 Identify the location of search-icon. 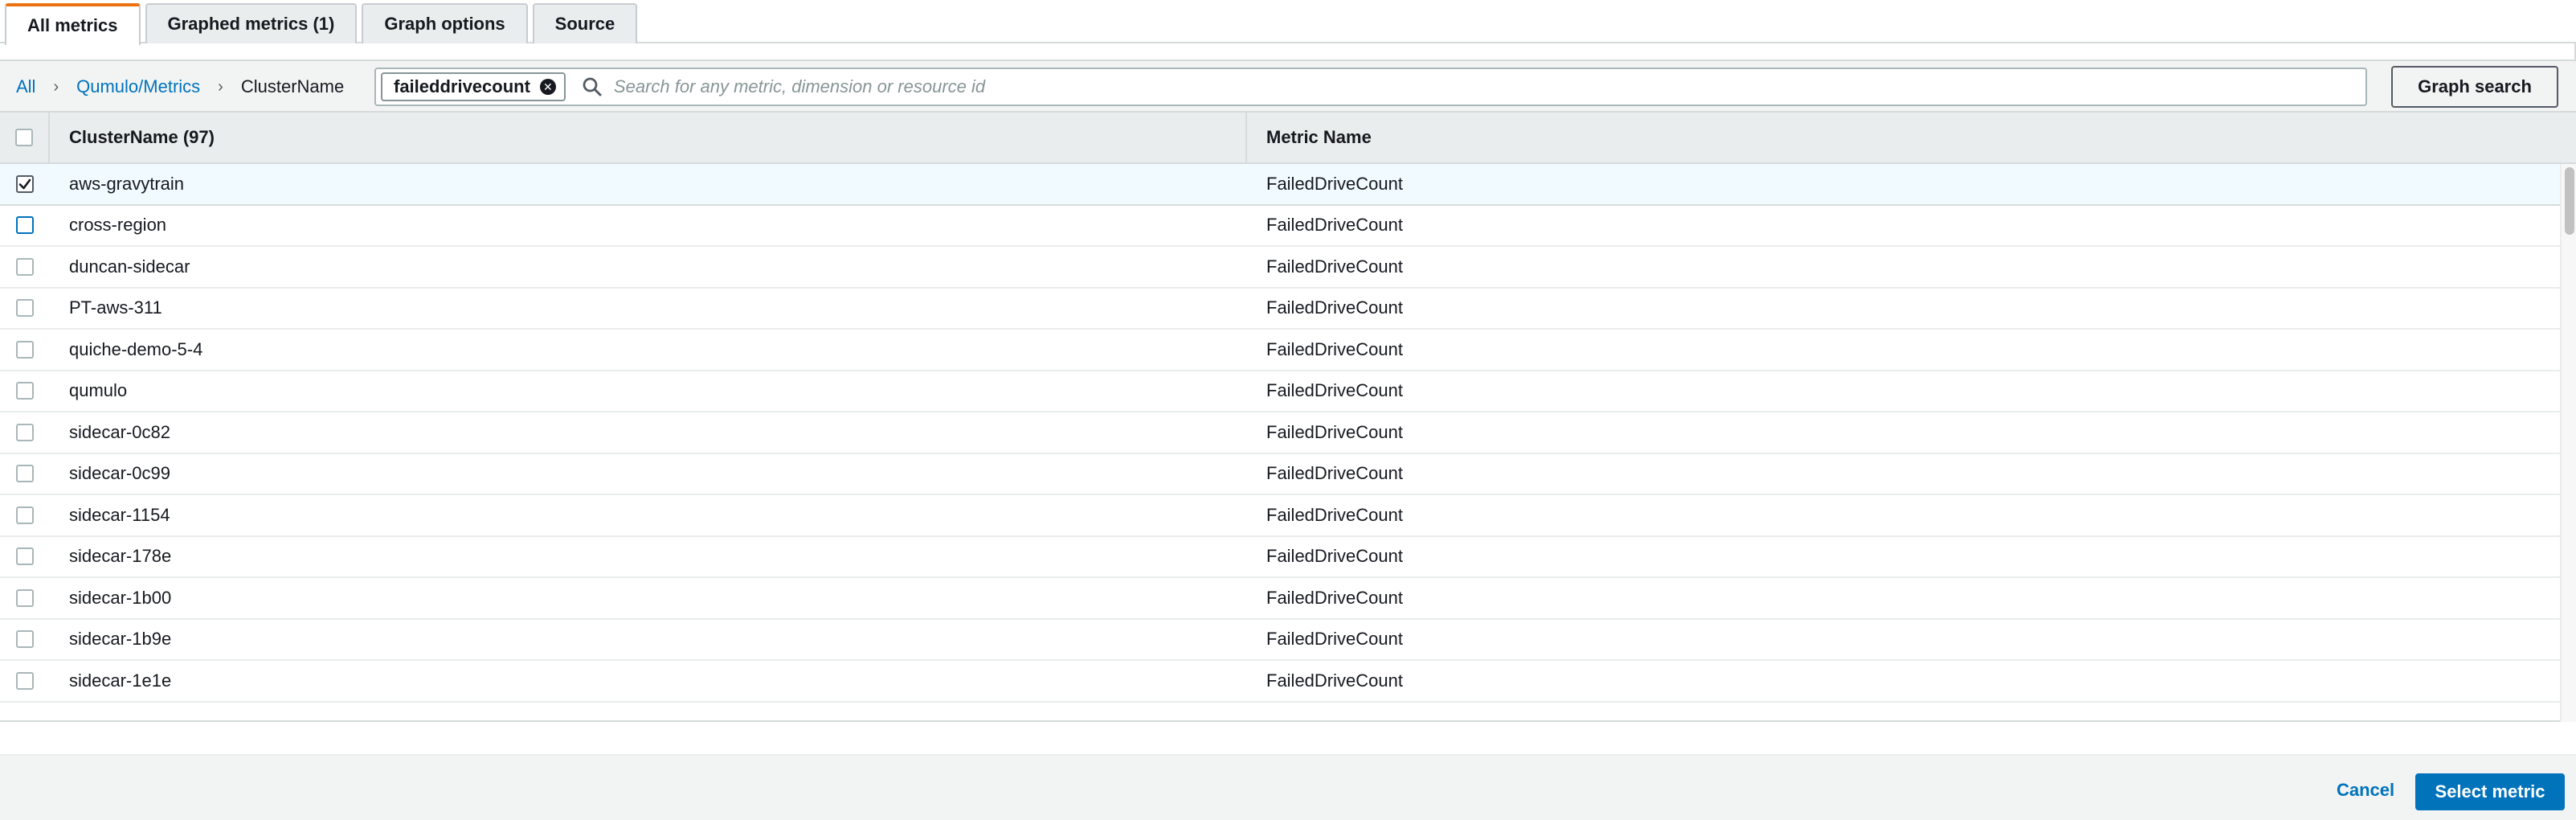
(592, 86).